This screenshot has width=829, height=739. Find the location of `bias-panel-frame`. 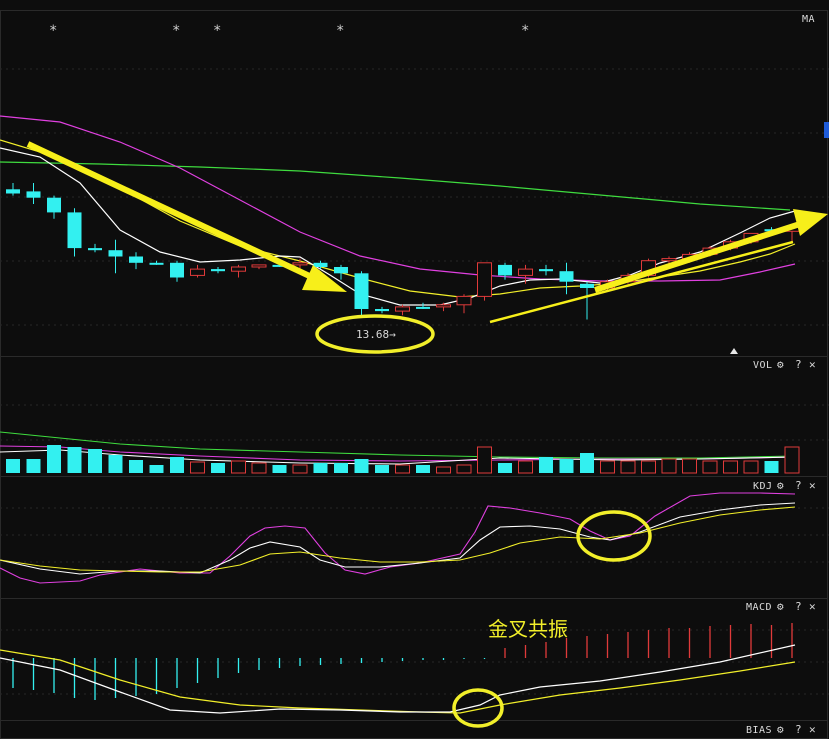

bias-panel-frame is located at coordinates (414, 729).